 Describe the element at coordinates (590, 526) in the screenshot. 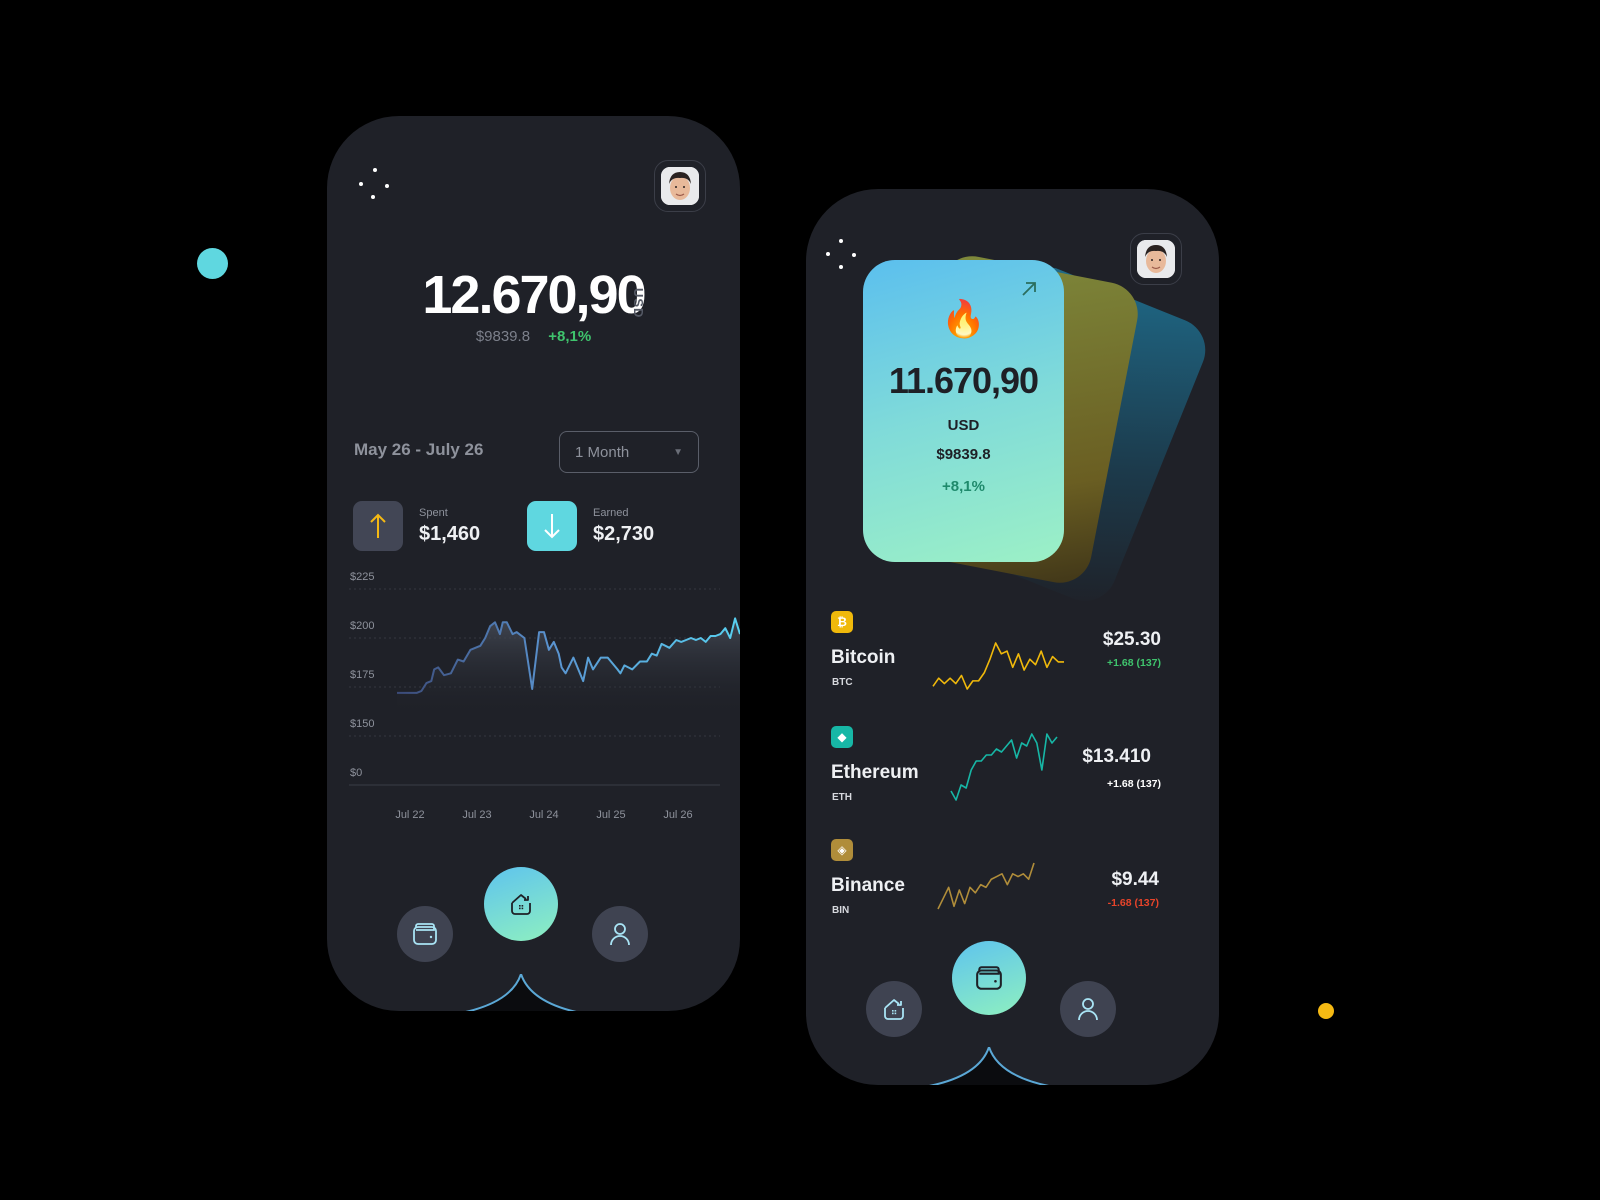

I see `stat-earned: Earned $2,730` at that location.